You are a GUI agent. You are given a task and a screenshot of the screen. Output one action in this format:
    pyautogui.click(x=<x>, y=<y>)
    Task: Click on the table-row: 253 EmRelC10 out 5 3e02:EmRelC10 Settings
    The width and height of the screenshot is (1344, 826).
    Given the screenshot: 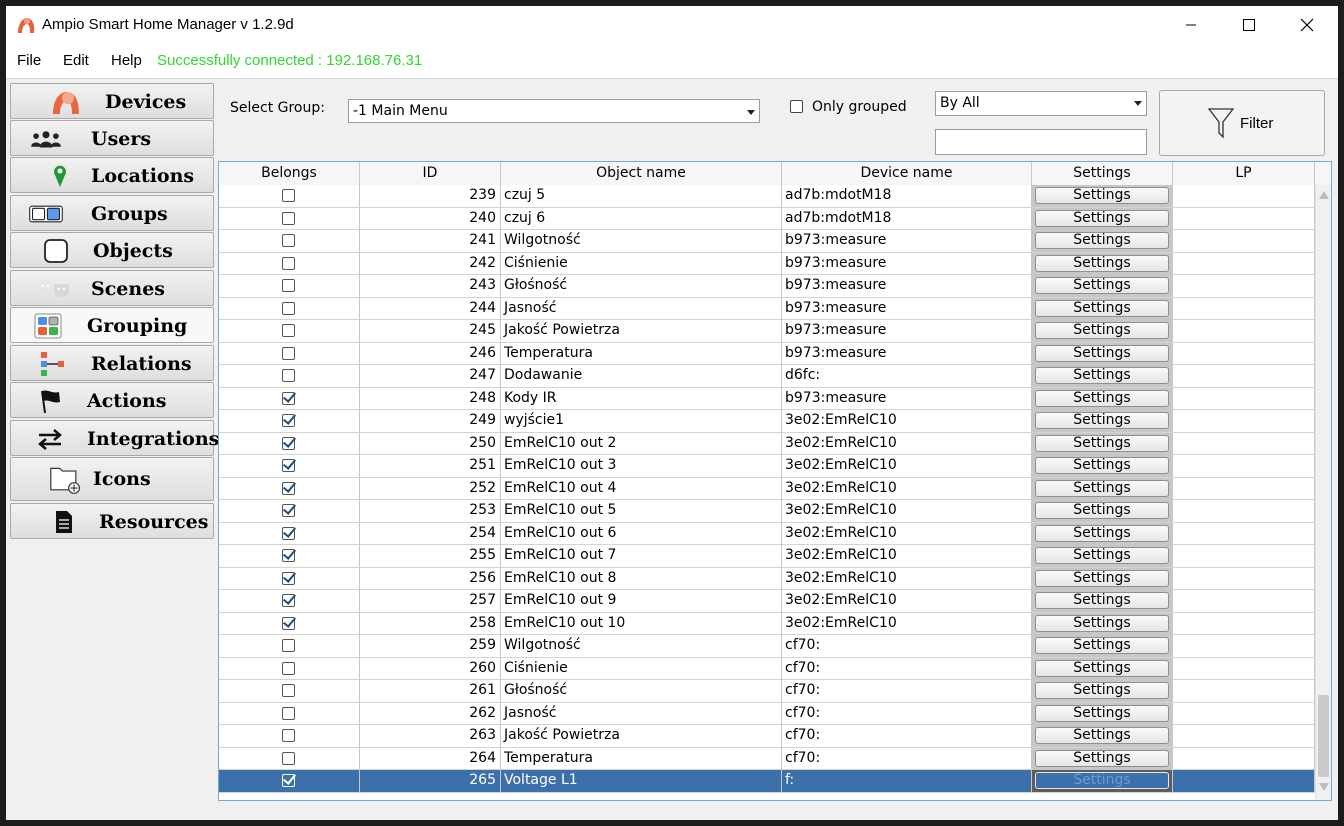 What is the action you would take?
    pyautogui.click(x=767, y=511)
    